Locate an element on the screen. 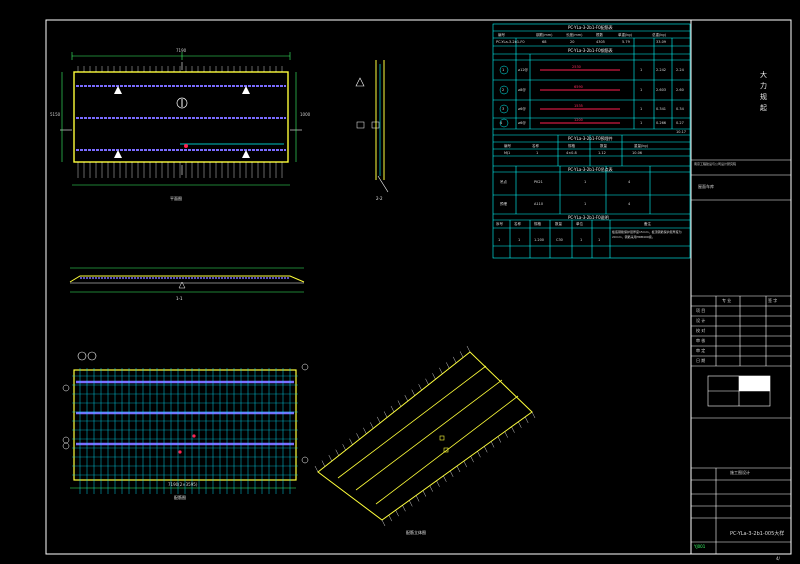 This screenshot has width=800, height=564. t2-row-0-dia: ⌀12@ is located at coordinates (523, 70).